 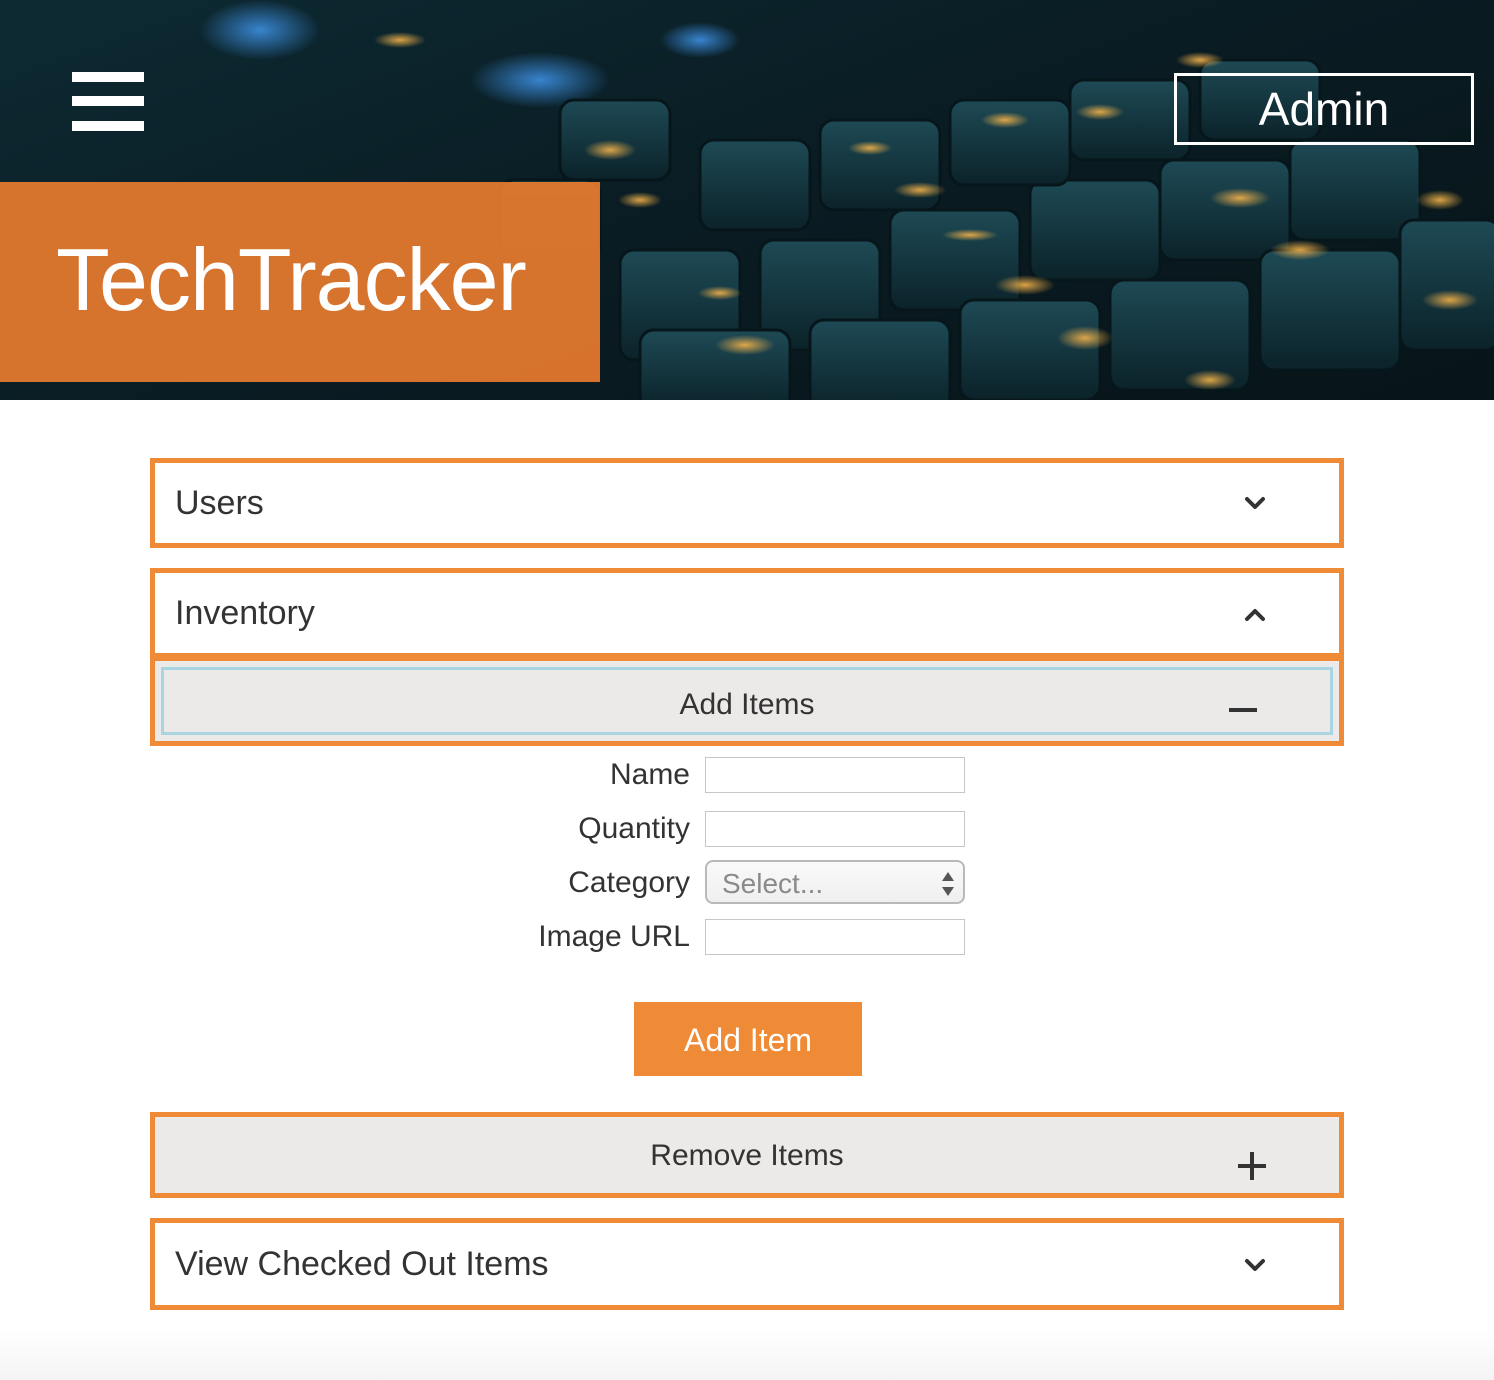 What do you see at coordinates (291, 279) in the screenshot?
I see `brand-title: TechTracker` at bounding box center [291, 279].